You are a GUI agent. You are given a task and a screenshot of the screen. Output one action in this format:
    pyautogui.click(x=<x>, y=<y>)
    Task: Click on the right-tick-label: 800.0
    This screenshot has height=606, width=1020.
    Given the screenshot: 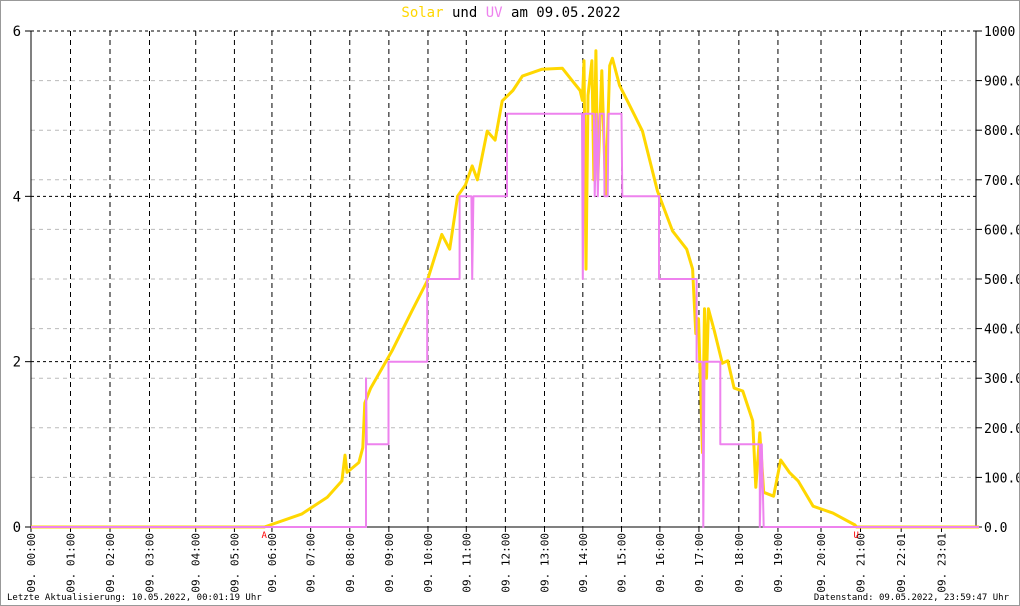 What is the action you would take?
    pyautogui.click(x=1002, y=131)
    